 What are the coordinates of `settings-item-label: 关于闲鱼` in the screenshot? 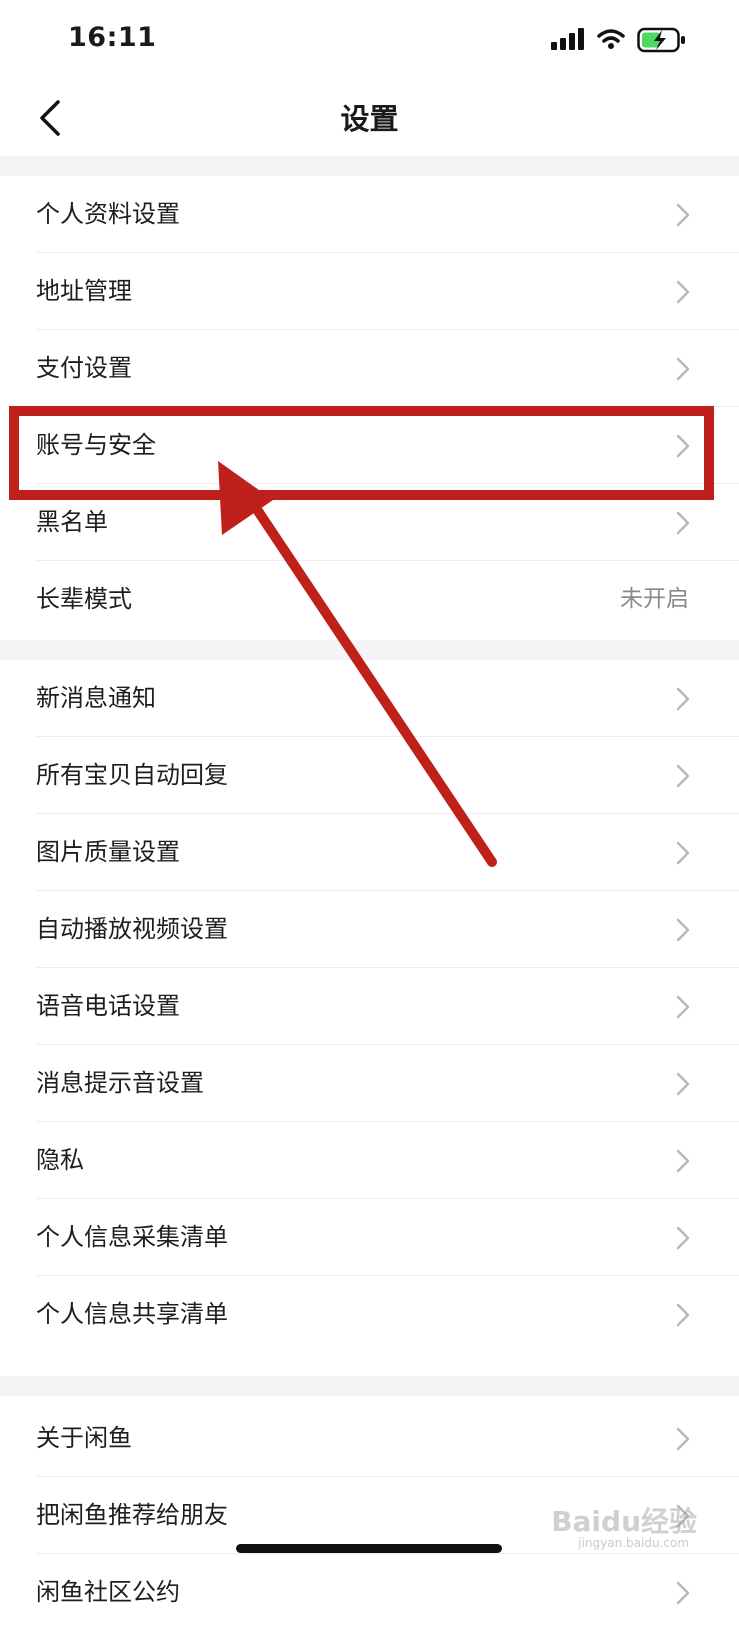 It's located at (84, 1438).